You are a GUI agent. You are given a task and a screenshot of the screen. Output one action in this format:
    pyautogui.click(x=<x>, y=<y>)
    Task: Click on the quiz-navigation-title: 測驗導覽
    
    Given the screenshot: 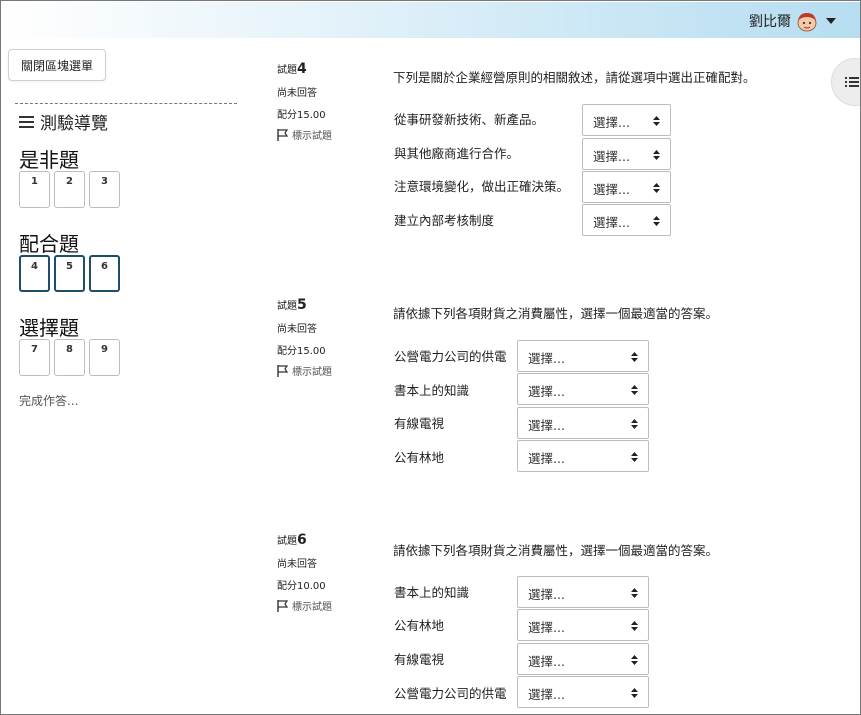 What is the action you would take?
    pyautogui.click(x=63, y=121)
    